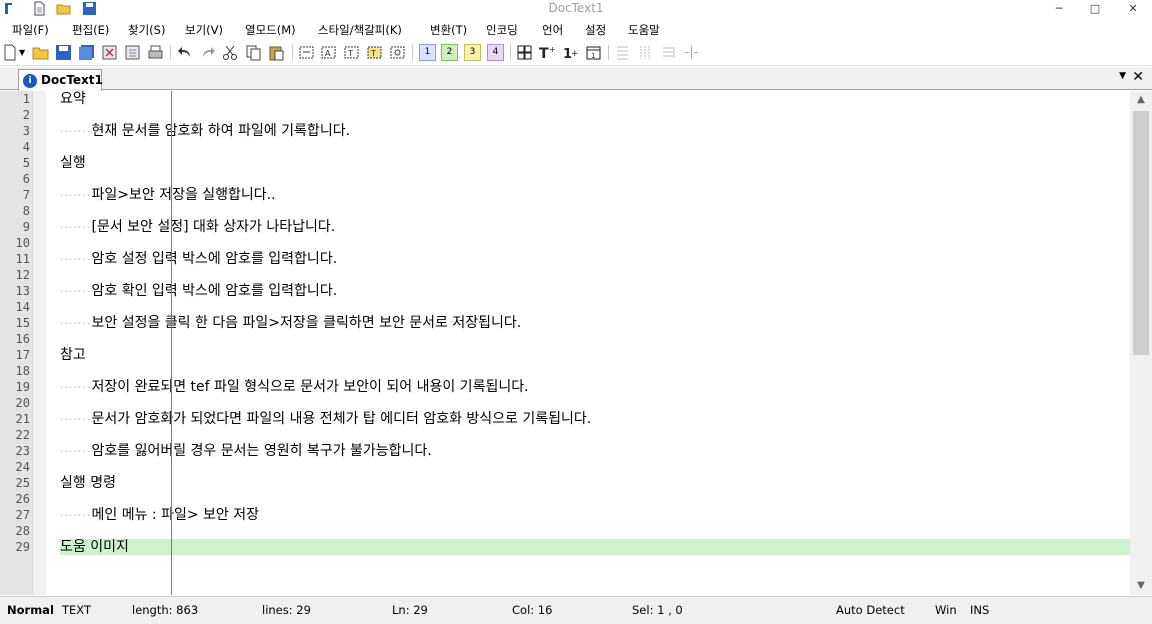 Image resolution: width=1152 pixels, height=624 pixels. Describe the element at coordinates (15, 419) in the screenshot. I see `line-number: 21` at that location.